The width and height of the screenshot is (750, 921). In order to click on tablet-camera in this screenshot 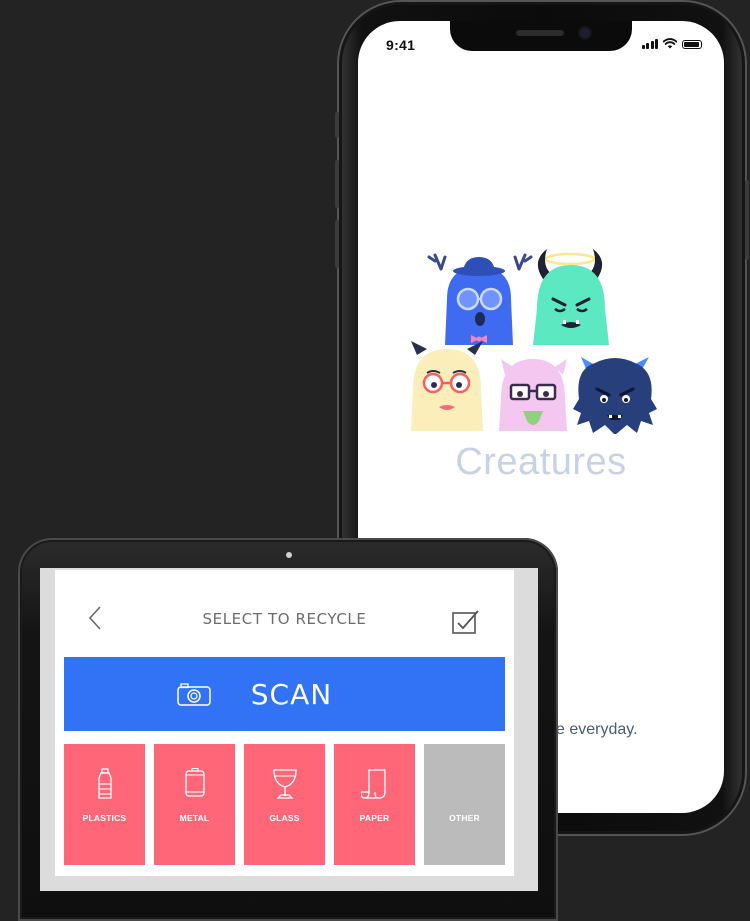, I will do `click(289, 555)`.